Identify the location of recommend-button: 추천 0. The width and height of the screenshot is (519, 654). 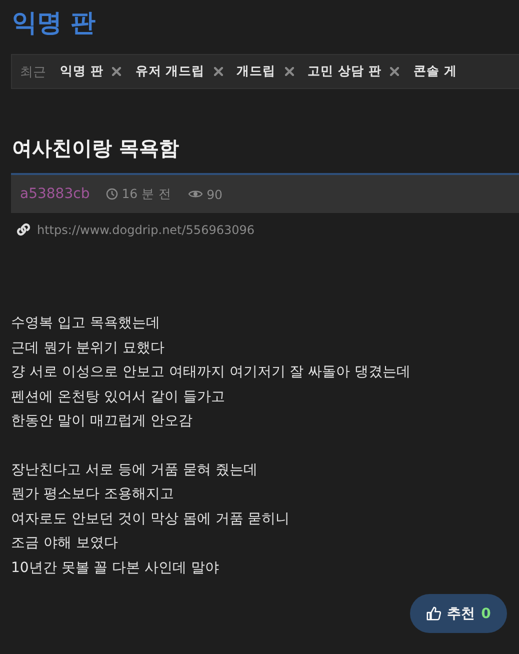
(458, 613).